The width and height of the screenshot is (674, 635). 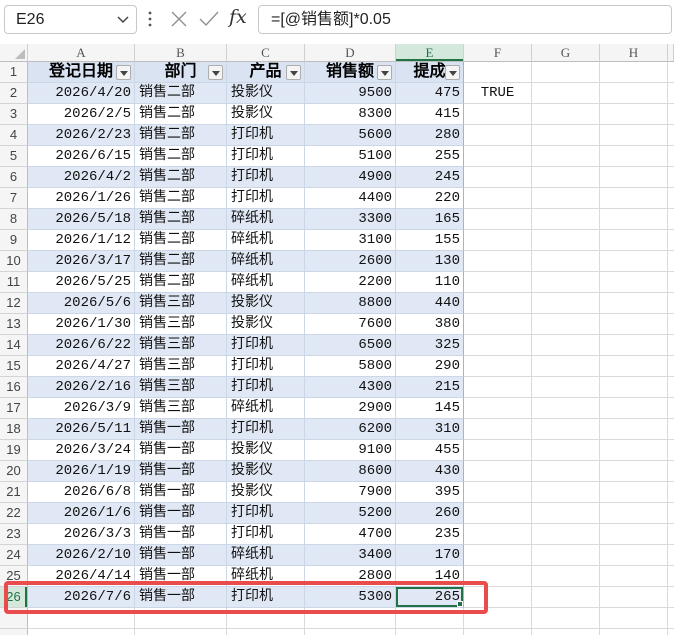 I want to click on cell-C8: 碎纸机, so click(x=266, y=219).